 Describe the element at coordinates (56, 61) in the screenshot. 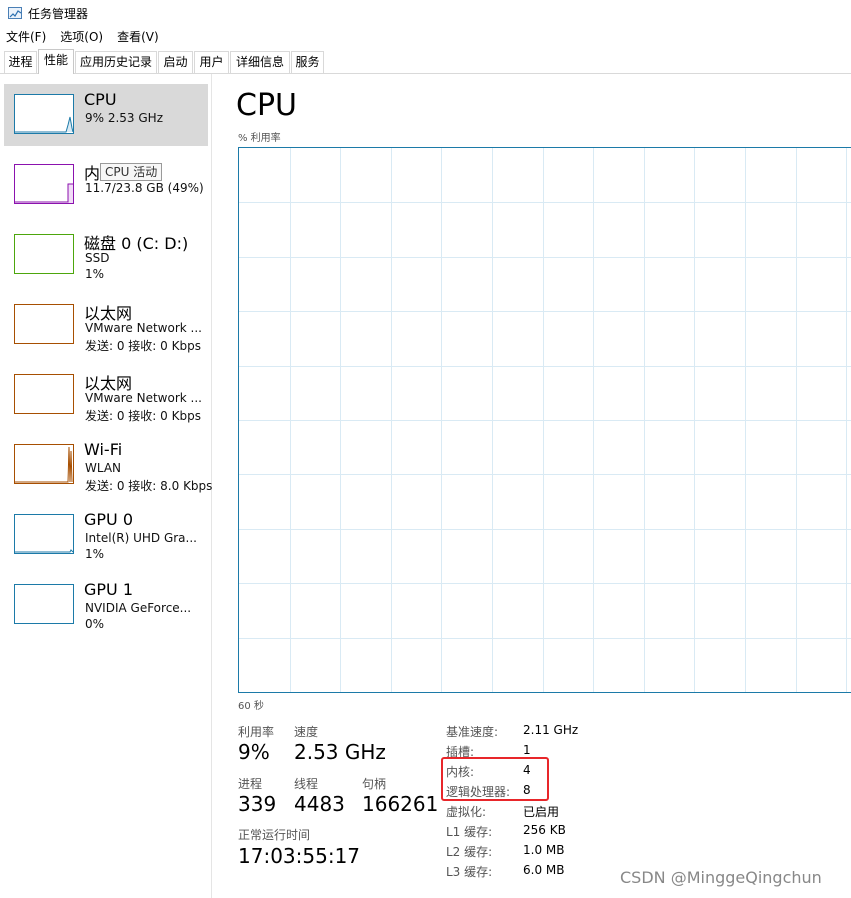

I see `tab-performance: 性能` at that location.